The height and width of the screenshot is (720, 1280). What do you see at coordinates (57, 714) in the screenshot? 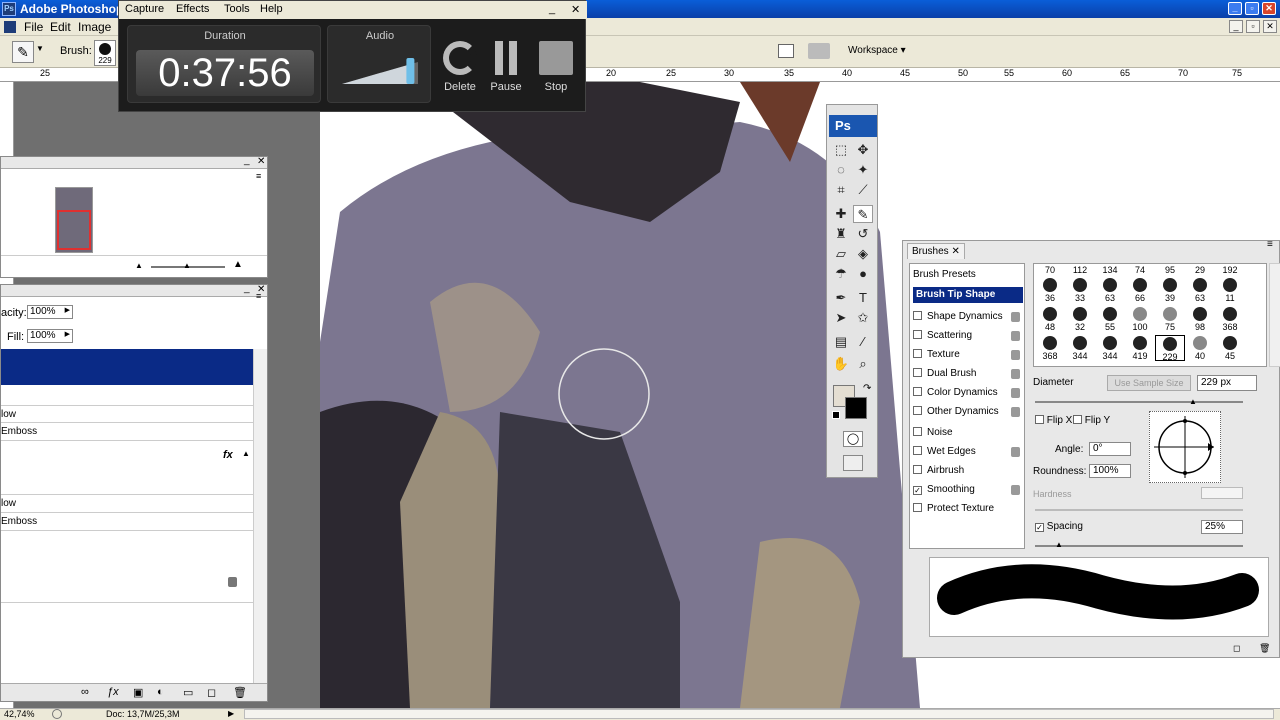
I see `status-icon` at bounding box center [57, 714].